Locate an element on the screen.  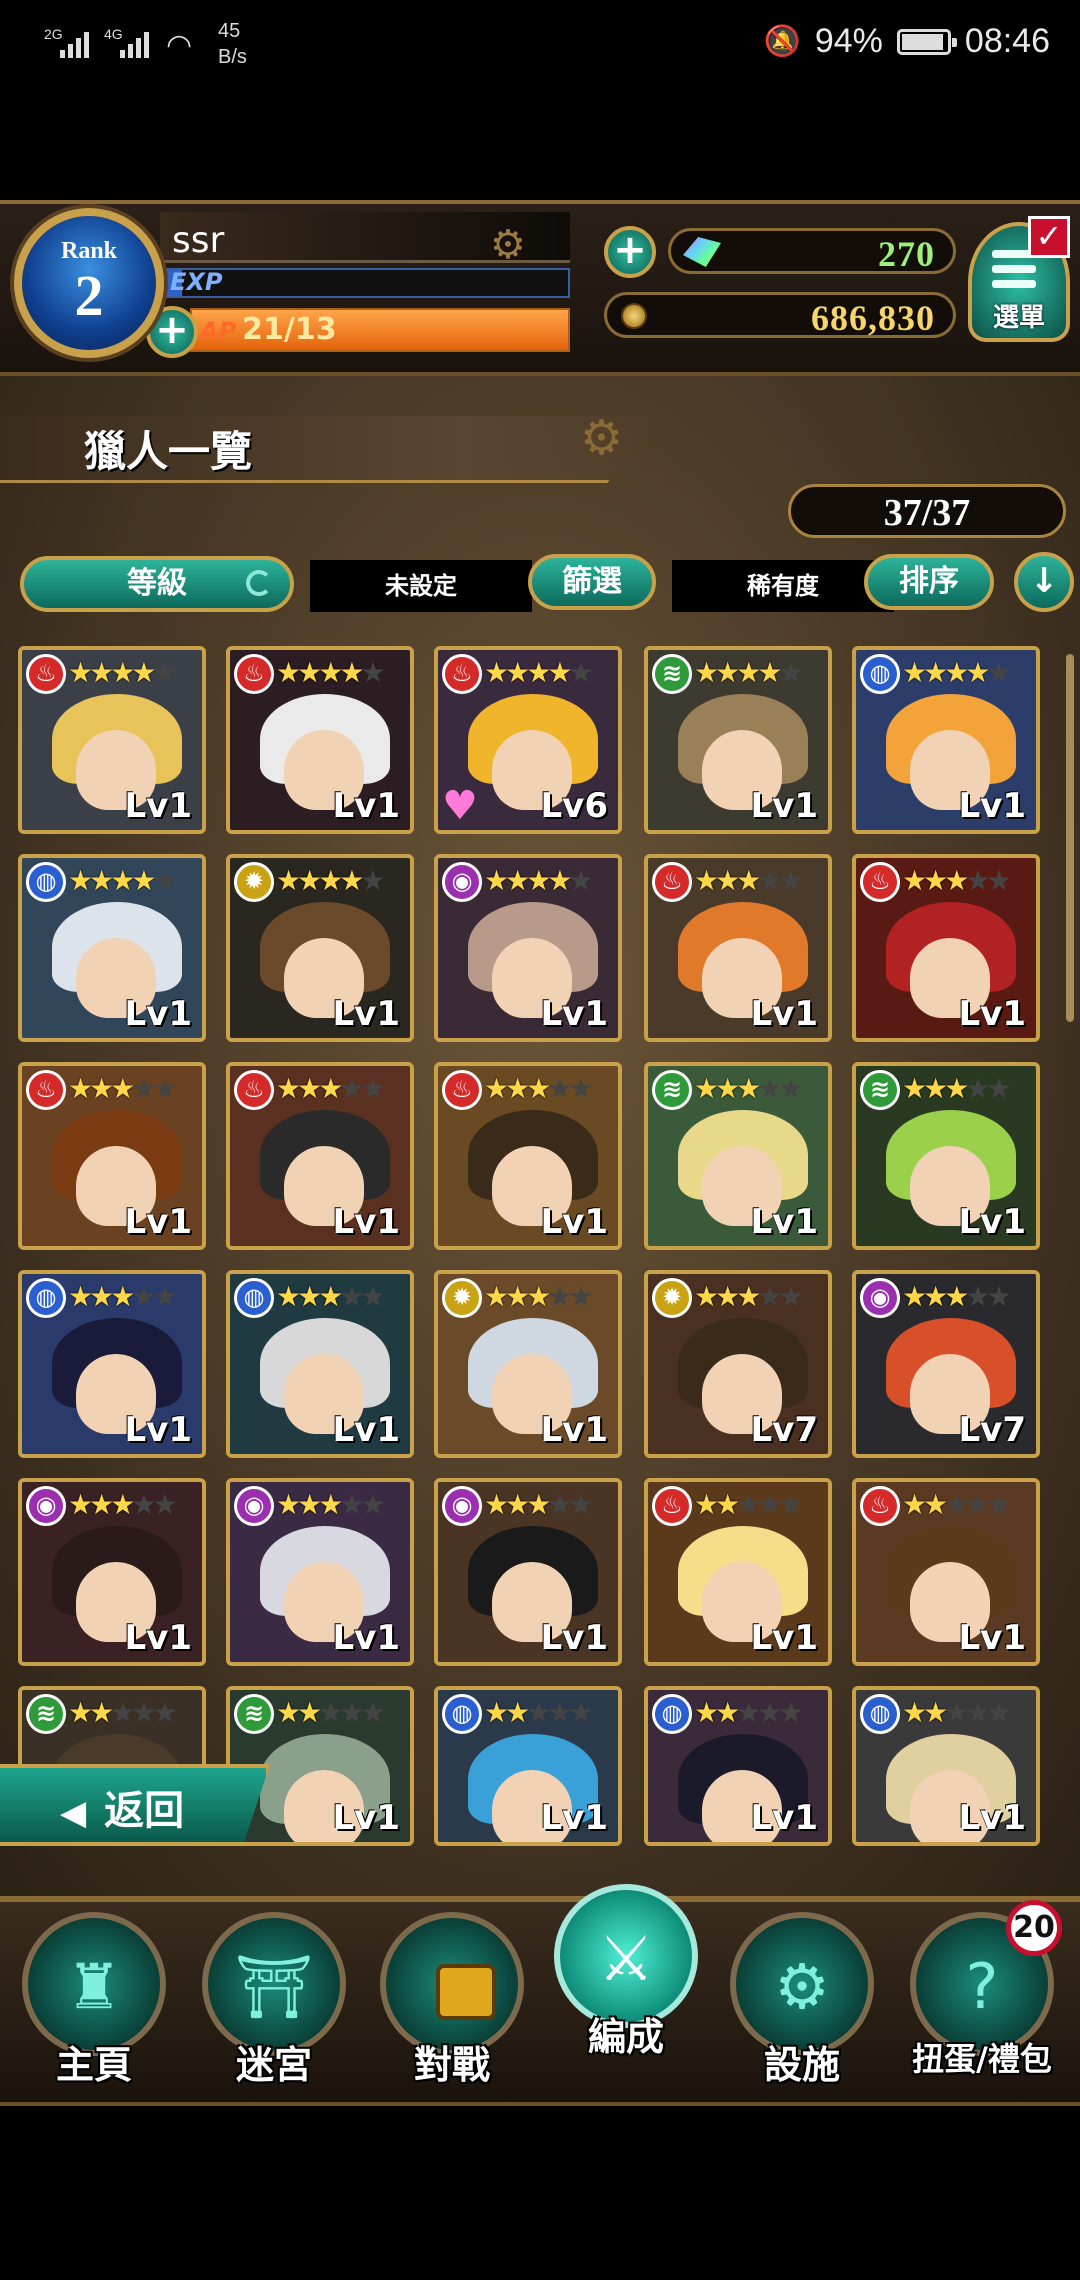
hunter-card: ◉ ★★★★★ Lv7 is located at coordinates (946, 1364).